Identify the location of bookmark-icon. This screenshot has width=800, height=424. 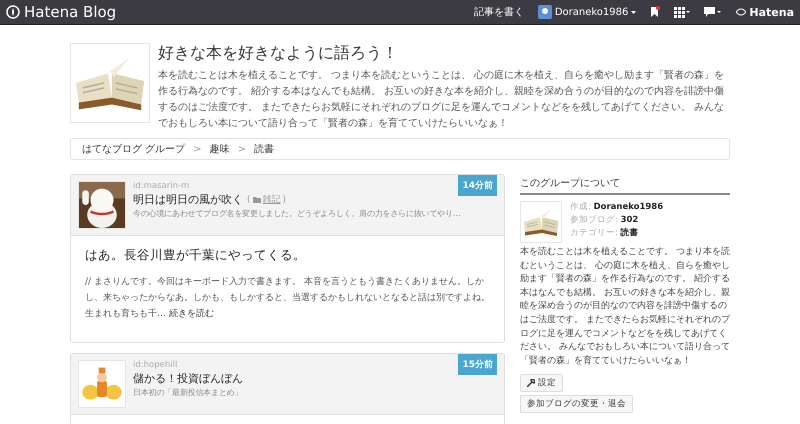
(655, 12).